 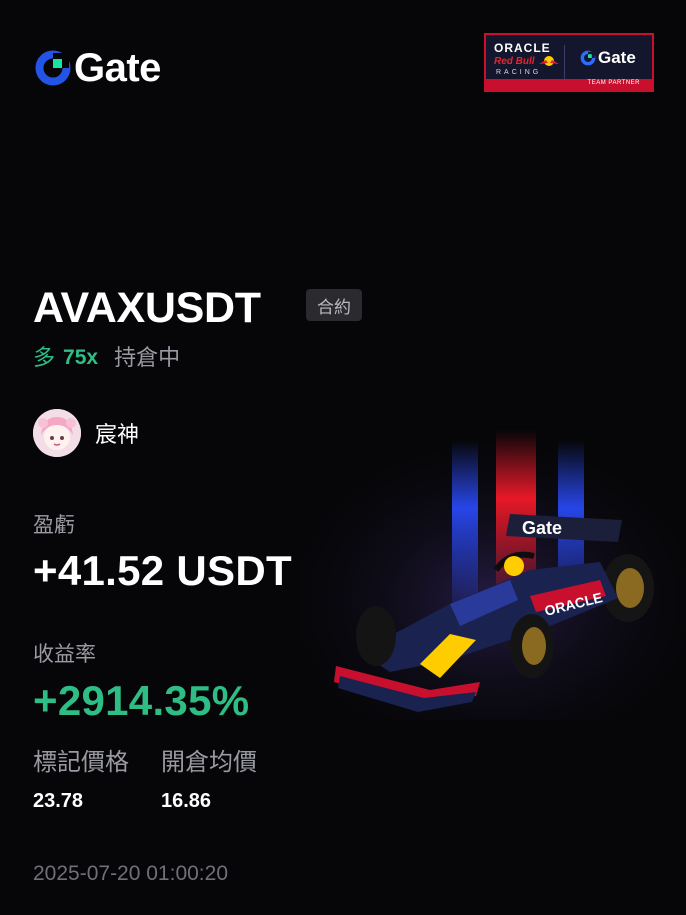 I want to click on entry-price-value: 16.86, so click(x=186, y=801).